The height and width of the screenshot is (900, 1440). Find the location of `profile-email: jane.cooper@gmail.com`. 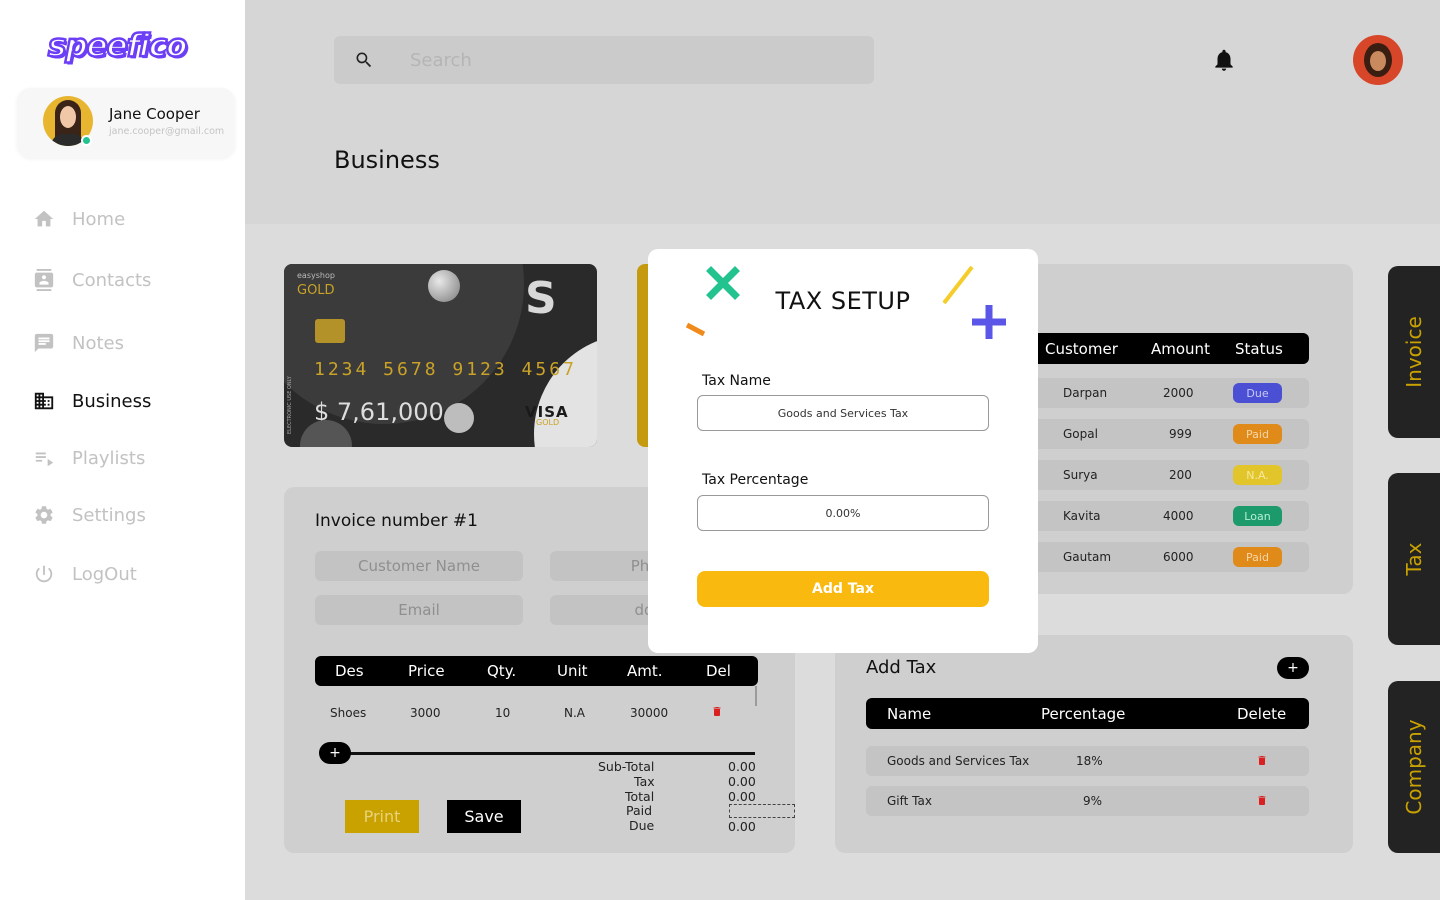

profile-email: jane.cooper@gmail.com is located at coordinates (167, 131).